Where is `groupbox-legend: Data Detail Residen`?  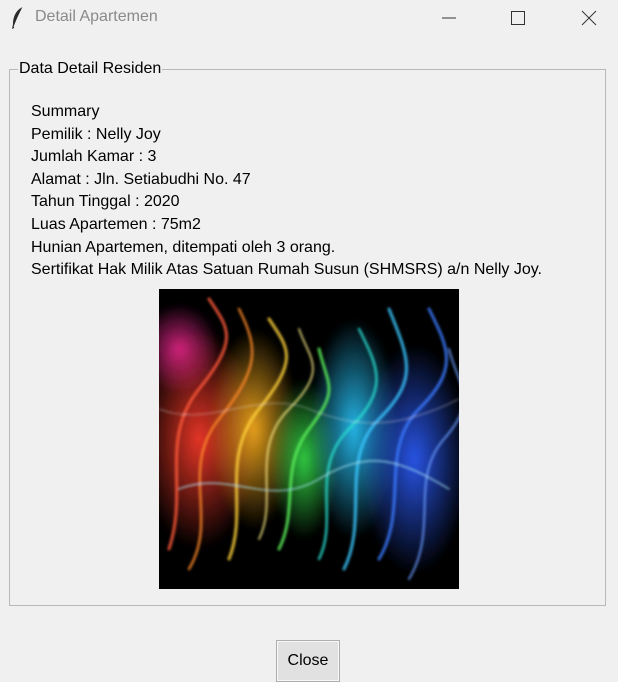
groupbox-legend: Data Detail Residen is located at coordinates (90, 69).